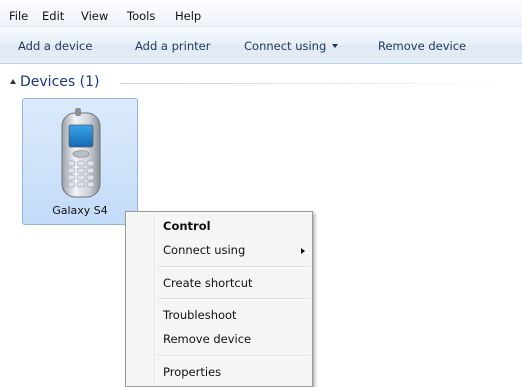 The height and width of the screenshot is (387, 522). Describe the element at coordinates (303, 251) in the screenshot. I see `submenu-arrow-icon` at that location.